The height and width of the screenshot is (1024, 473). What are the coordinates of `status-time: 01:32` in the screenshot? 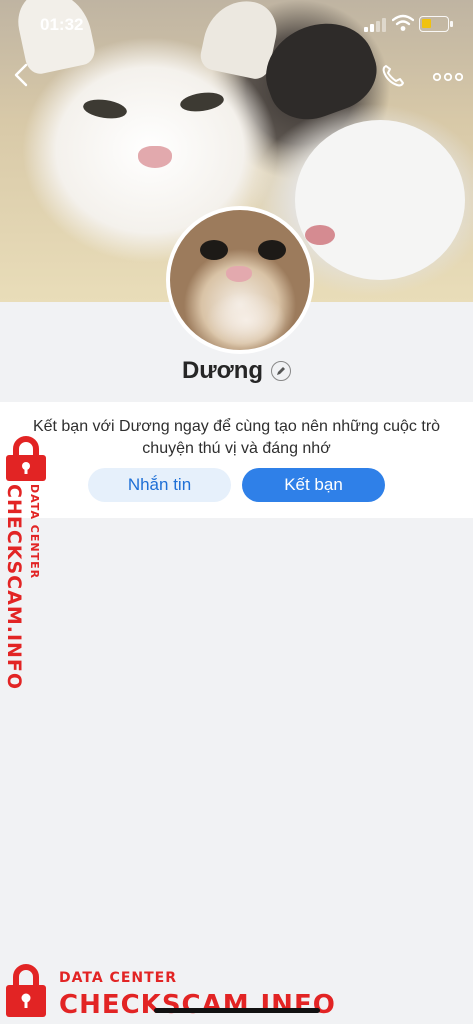 It's located at (62, 24).